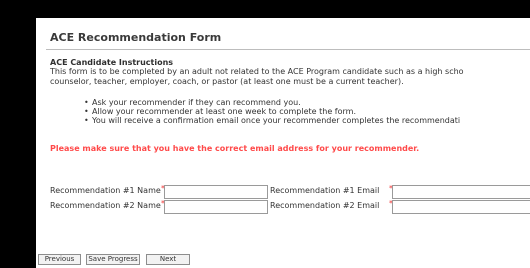  Describe the element at coordinates (288, 49) in the screenshot. I see `title-divider` at that location.